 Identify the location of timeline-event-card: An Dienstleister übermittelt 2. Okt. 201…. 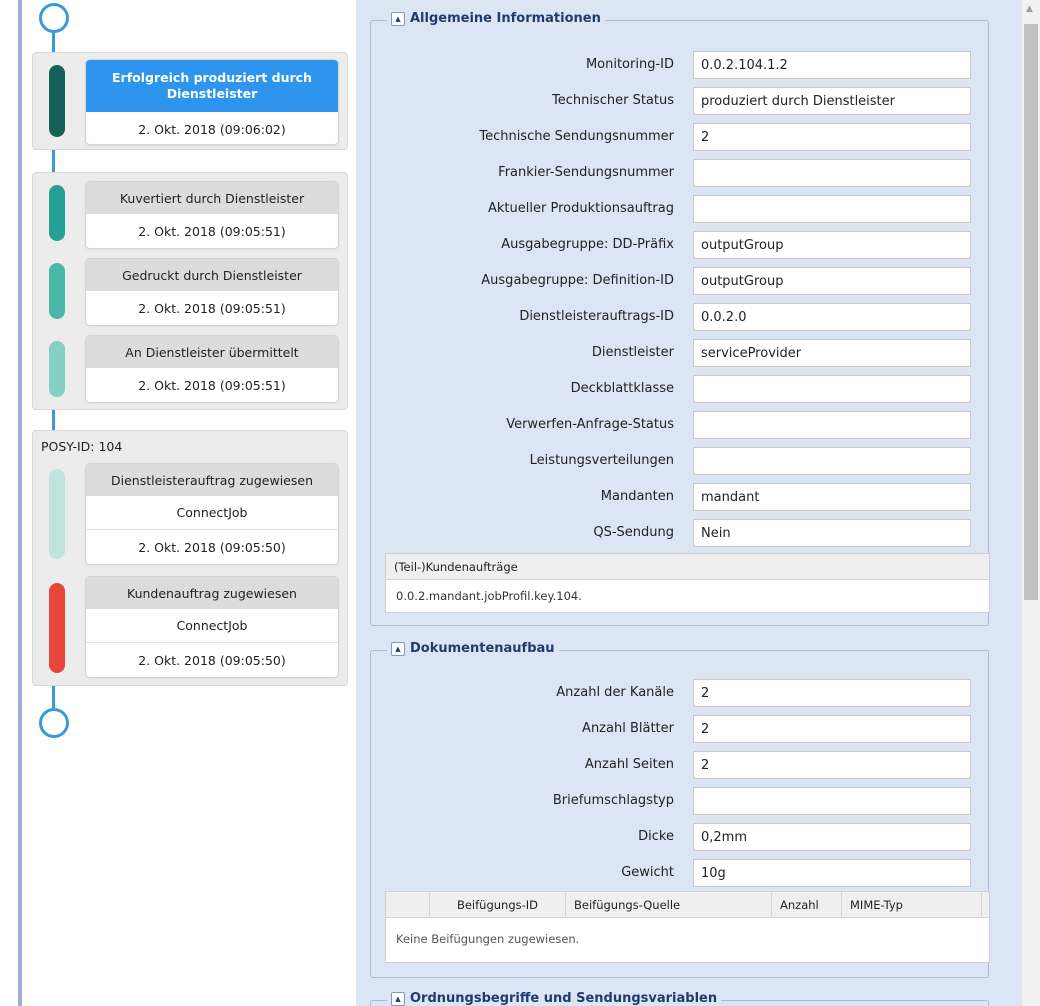
(212, 369).